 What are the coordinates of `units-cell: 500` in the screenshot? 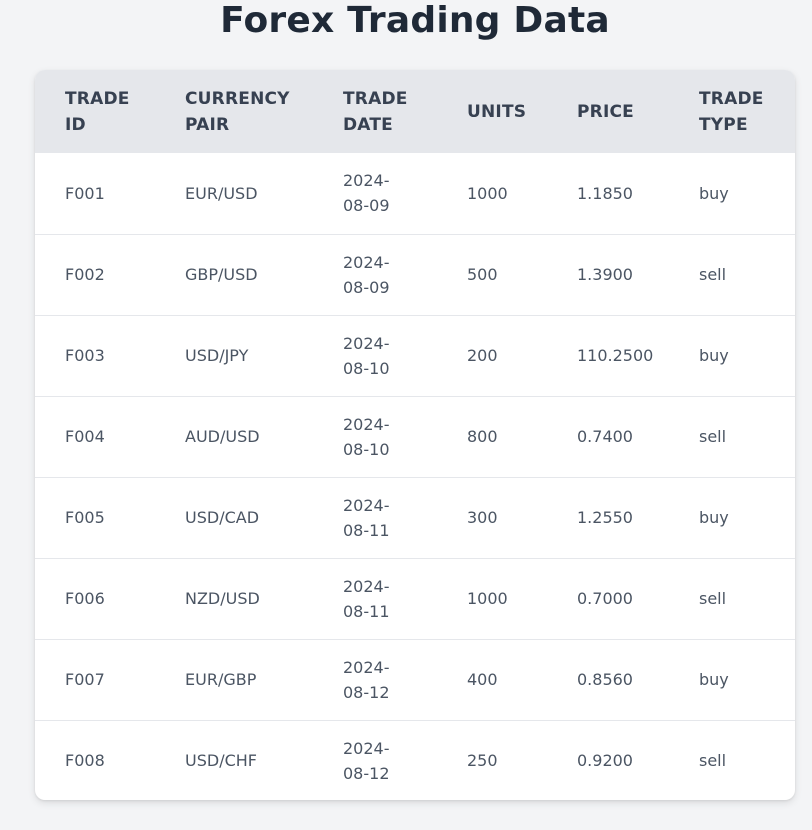 It's located at (482, 274).